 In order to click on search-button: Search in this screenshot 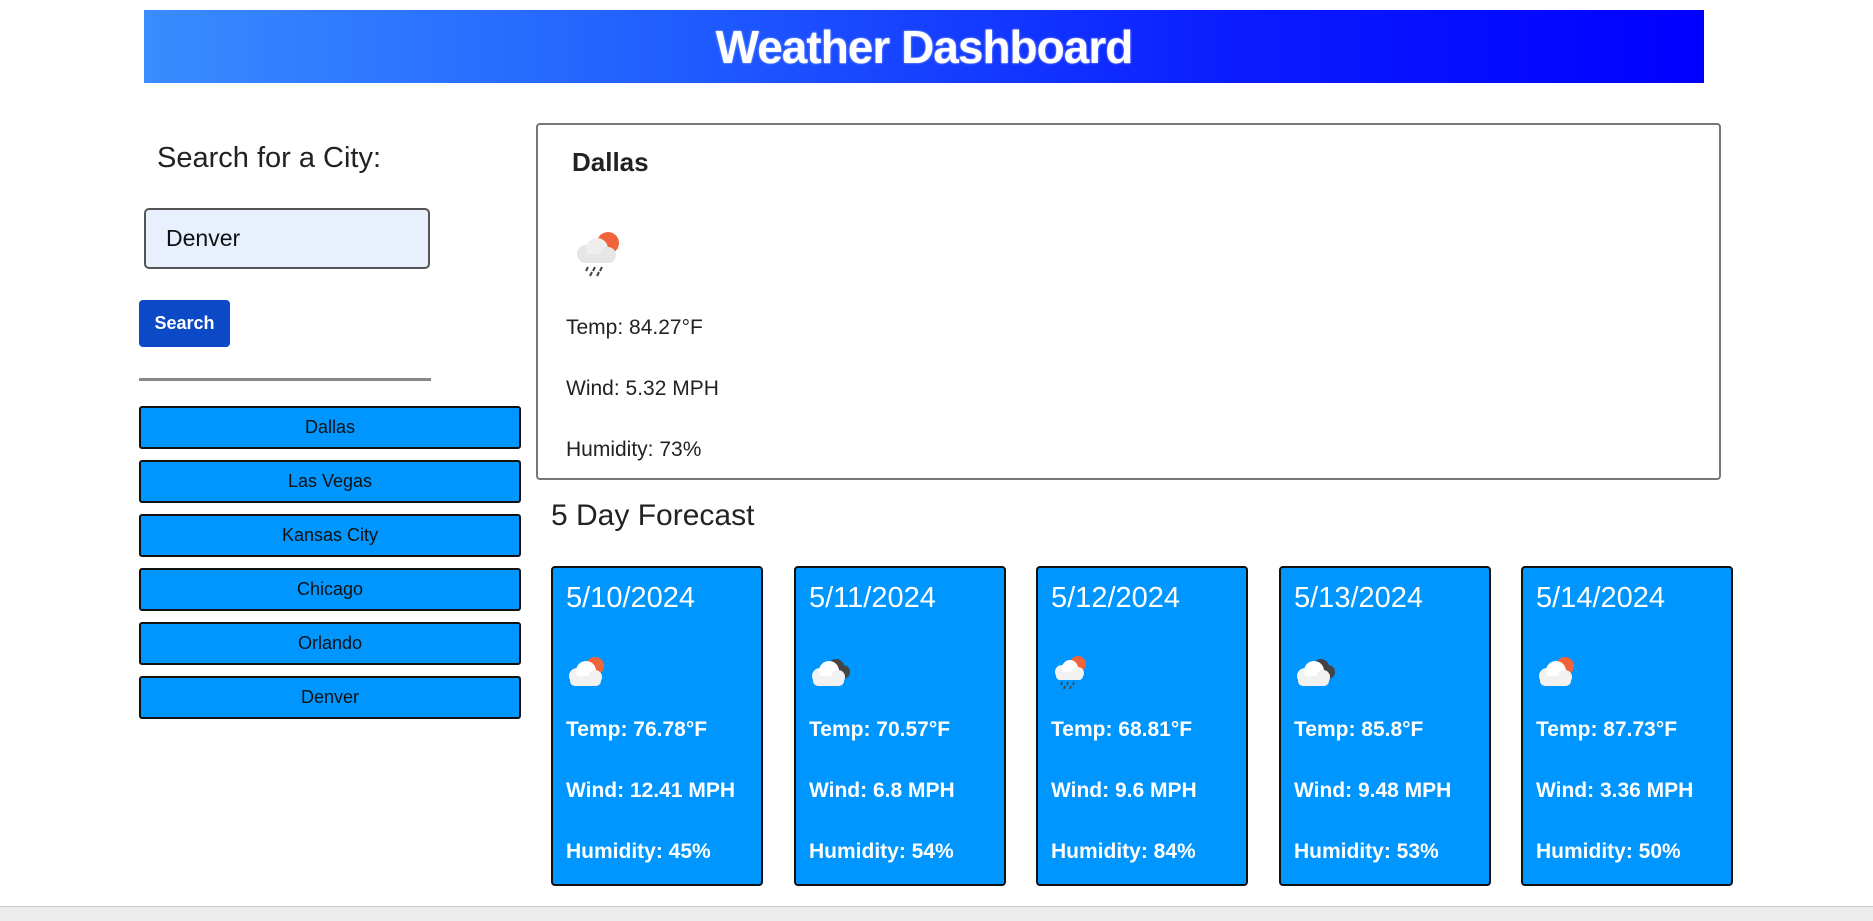, I will do `click(184, 323)`.